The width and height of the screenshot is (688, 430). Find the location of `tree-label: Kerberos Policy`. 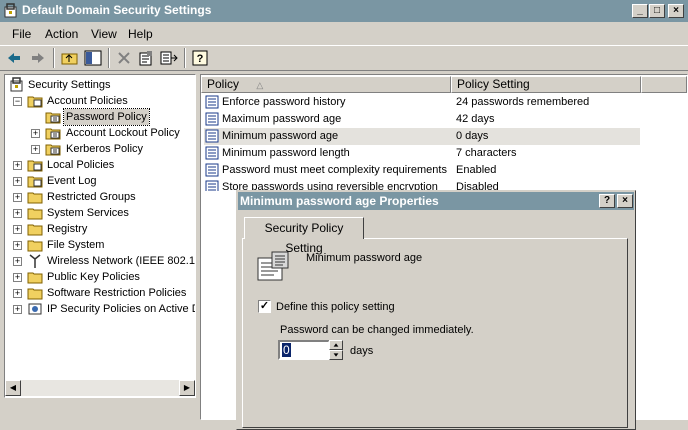

tree-label: Kerberos Policy is located at coordinates (105, 149).